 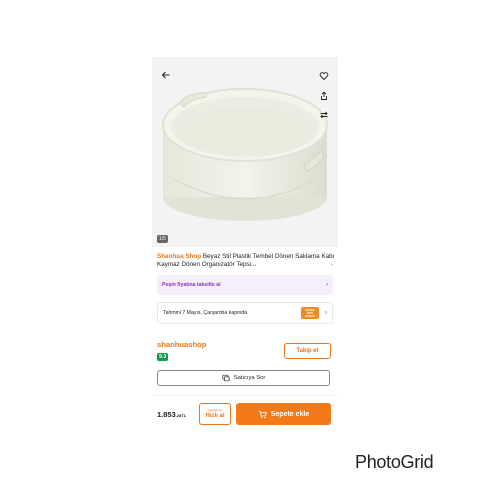 I want to click on add-to-cart-label: Sepete ekle, so click(x=290, y=414).